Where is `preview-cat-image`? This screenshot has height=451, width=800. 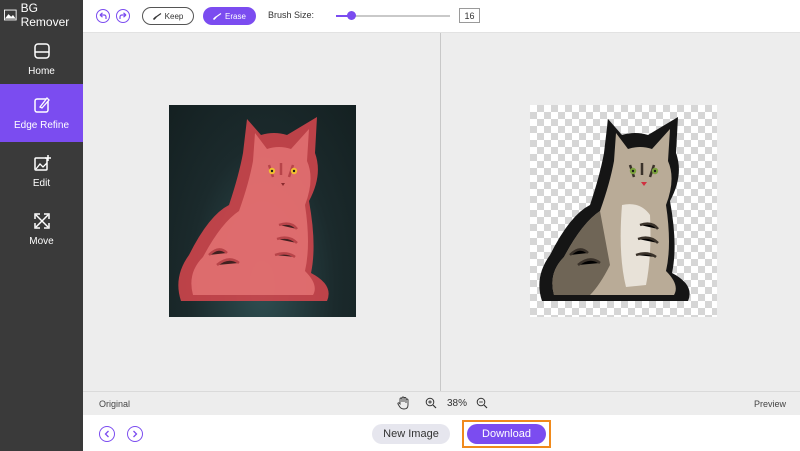
preview-cat-image is located at coordinates (614, 209).